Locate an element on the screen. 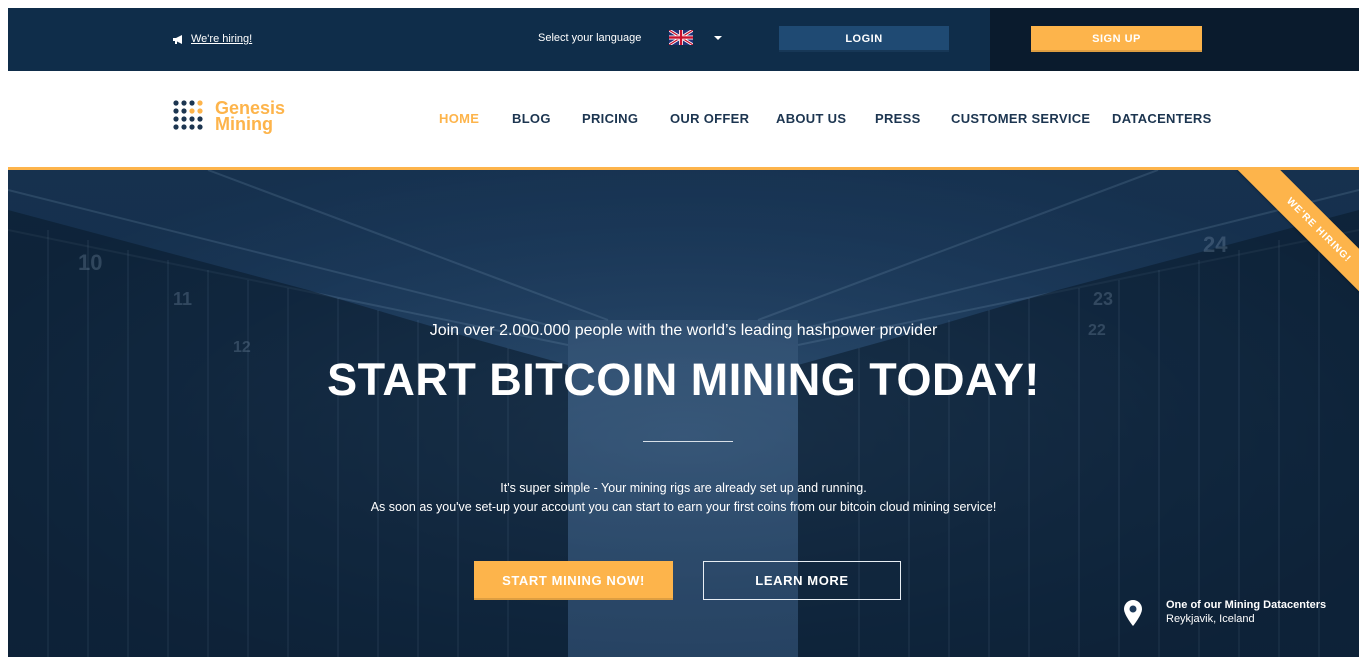  brand-name: Genesis Mining is located at coordinates (250, 116).